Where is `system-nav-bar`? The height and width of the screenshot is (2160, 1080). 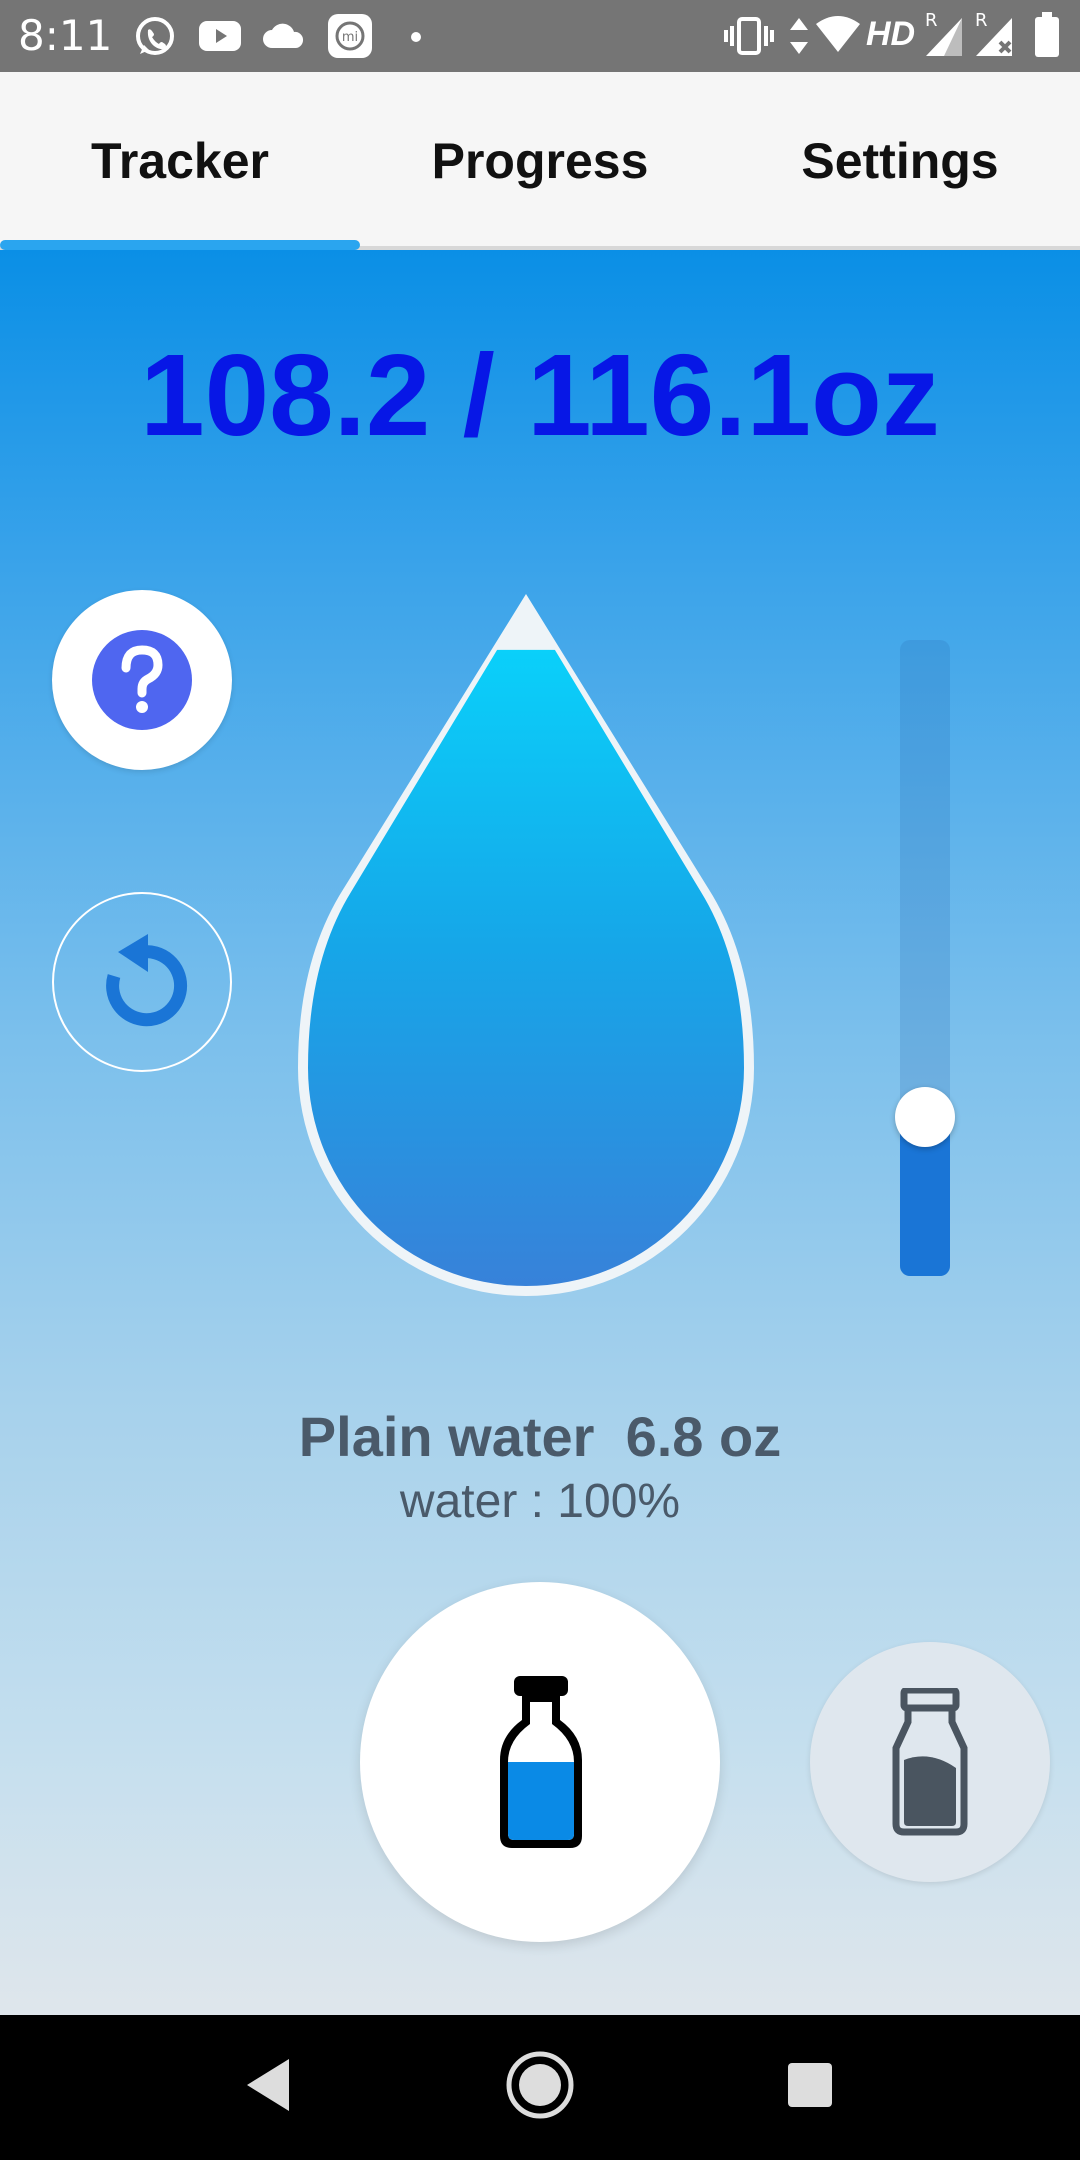
system-nav-bar is located at coordinates (540, 2087).